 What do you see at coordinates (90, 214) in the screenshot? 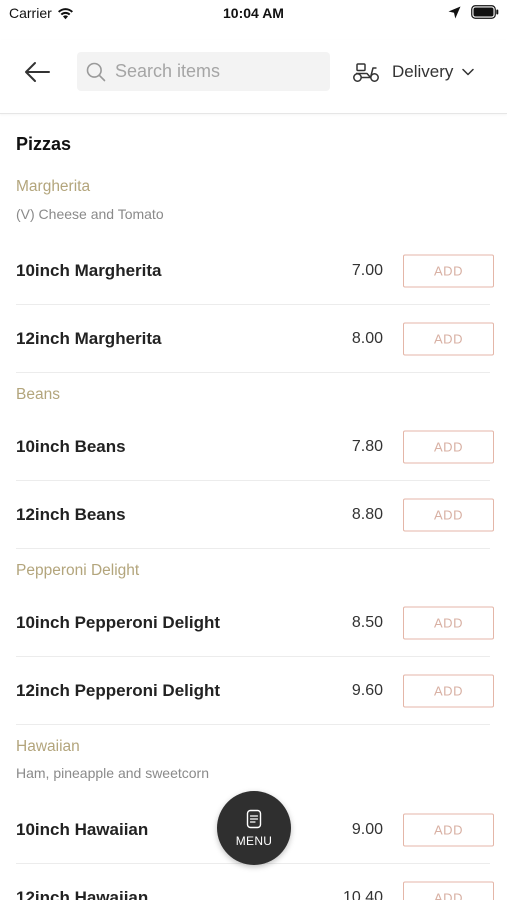
I see `category-description-margherita: (V) Cheese and Tomato` at bounding box center [90, 214].